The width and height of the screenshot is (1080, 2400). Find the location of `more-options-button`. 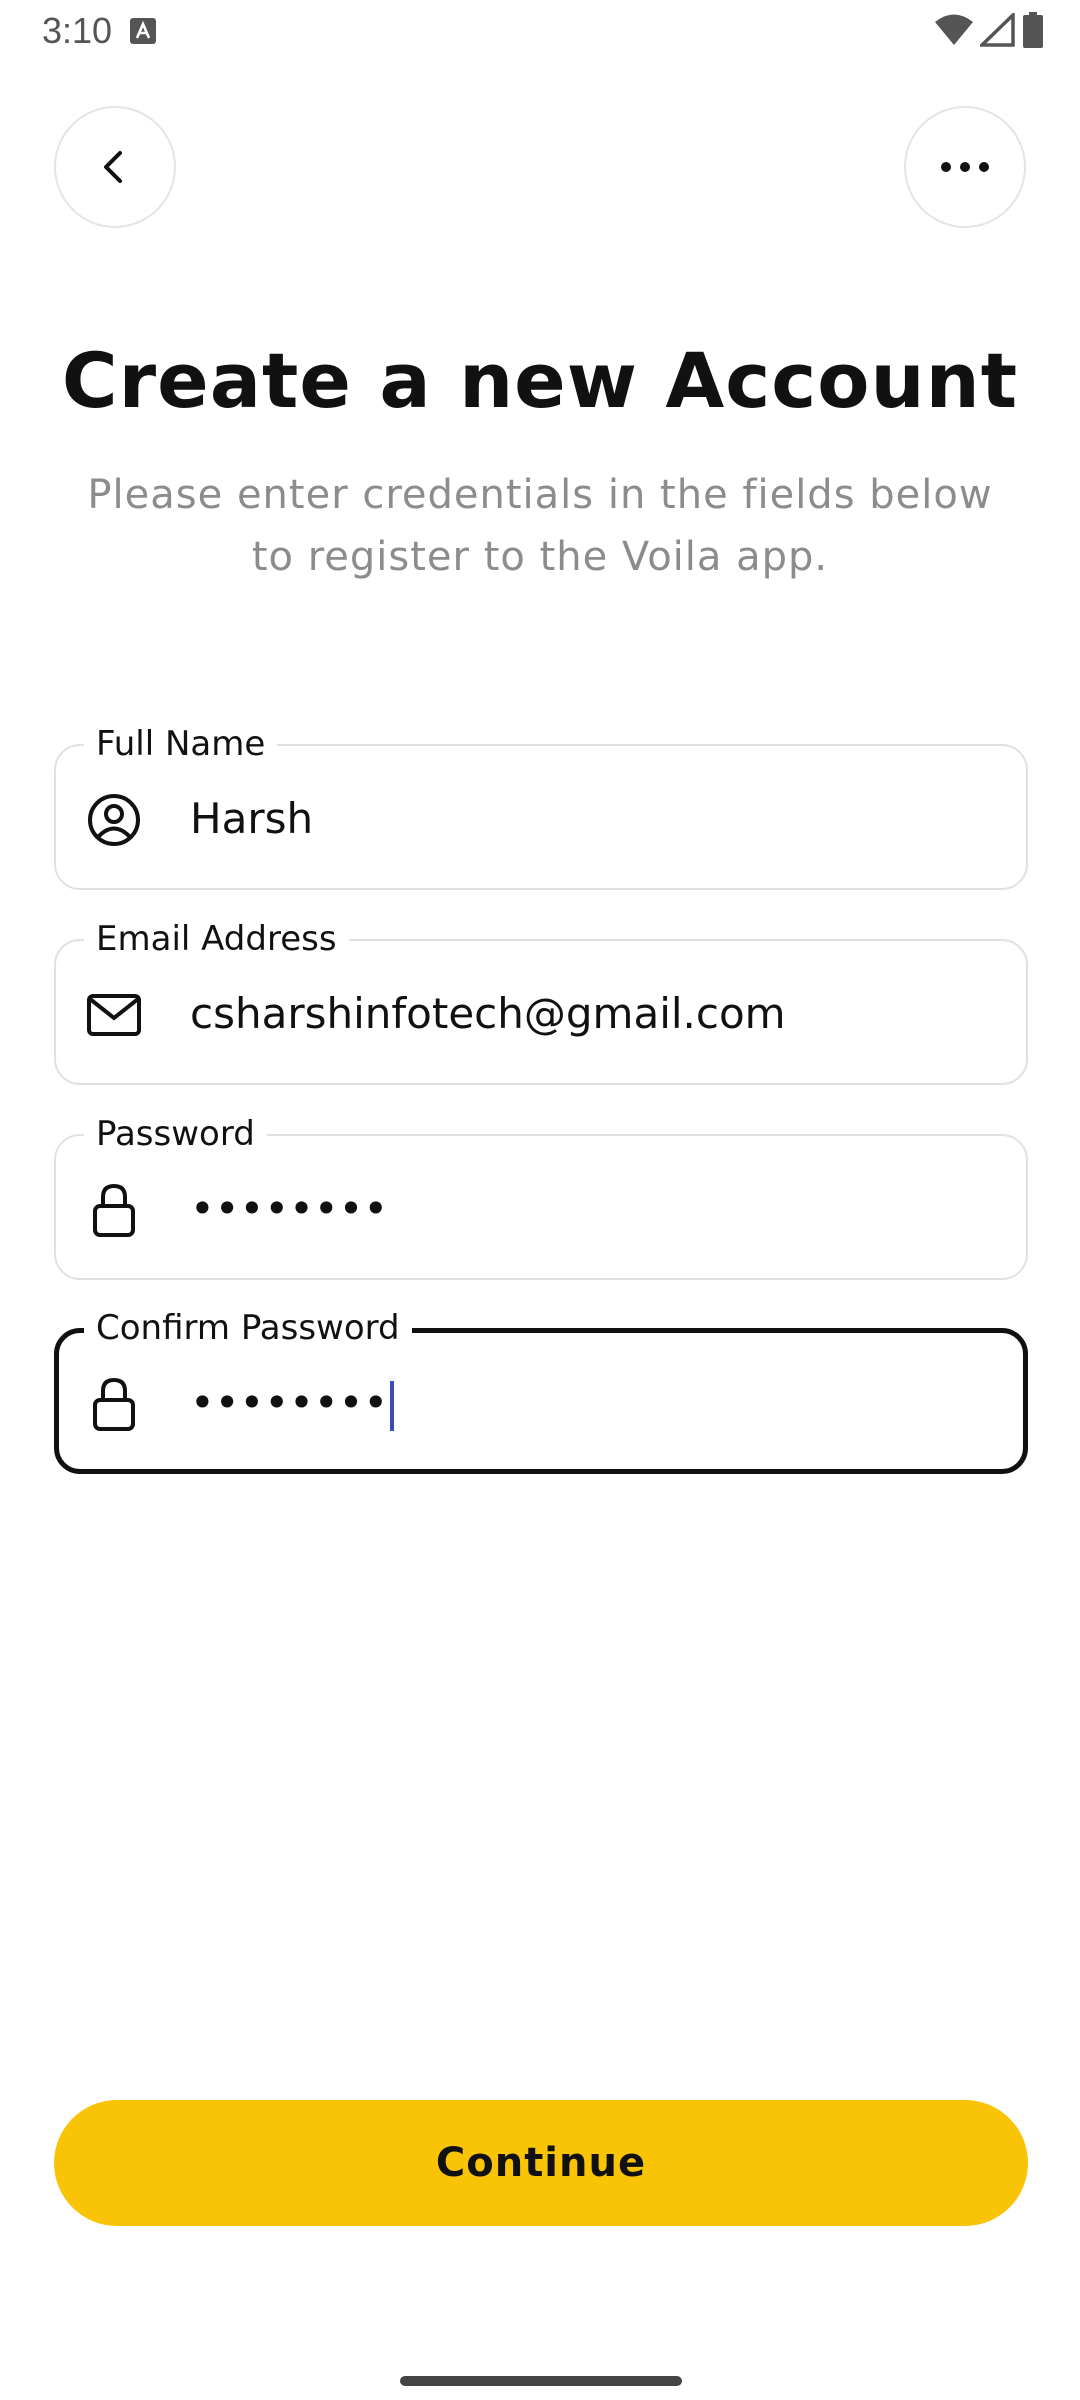

more-options-button is located at coordinates (965, 167).